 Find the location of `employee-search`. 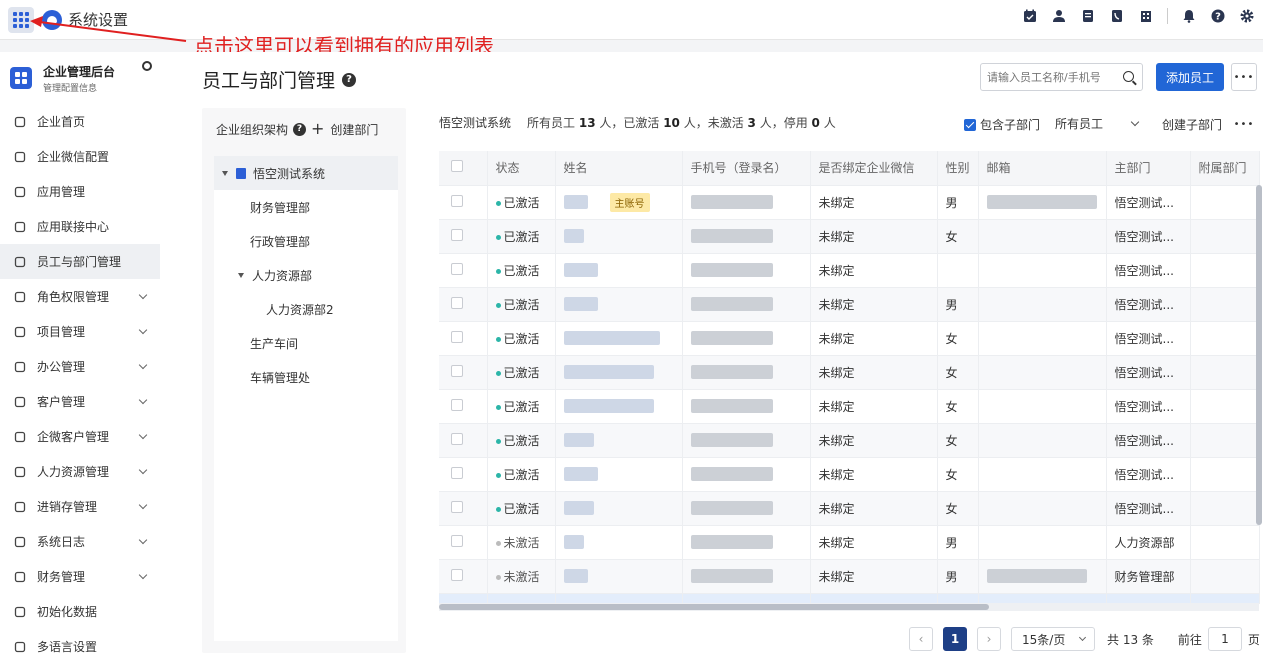

employee-search is located at coordinates (1061, 77).